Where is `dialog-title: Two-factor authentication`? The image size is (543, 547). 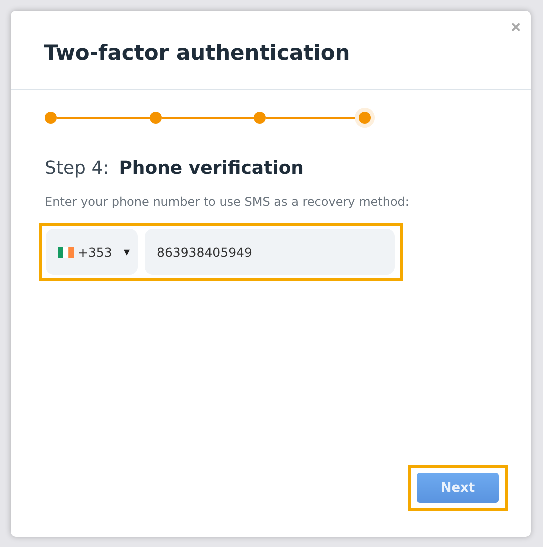 dialog-title: Two-factor authentication is located at coordinates (197, 53).